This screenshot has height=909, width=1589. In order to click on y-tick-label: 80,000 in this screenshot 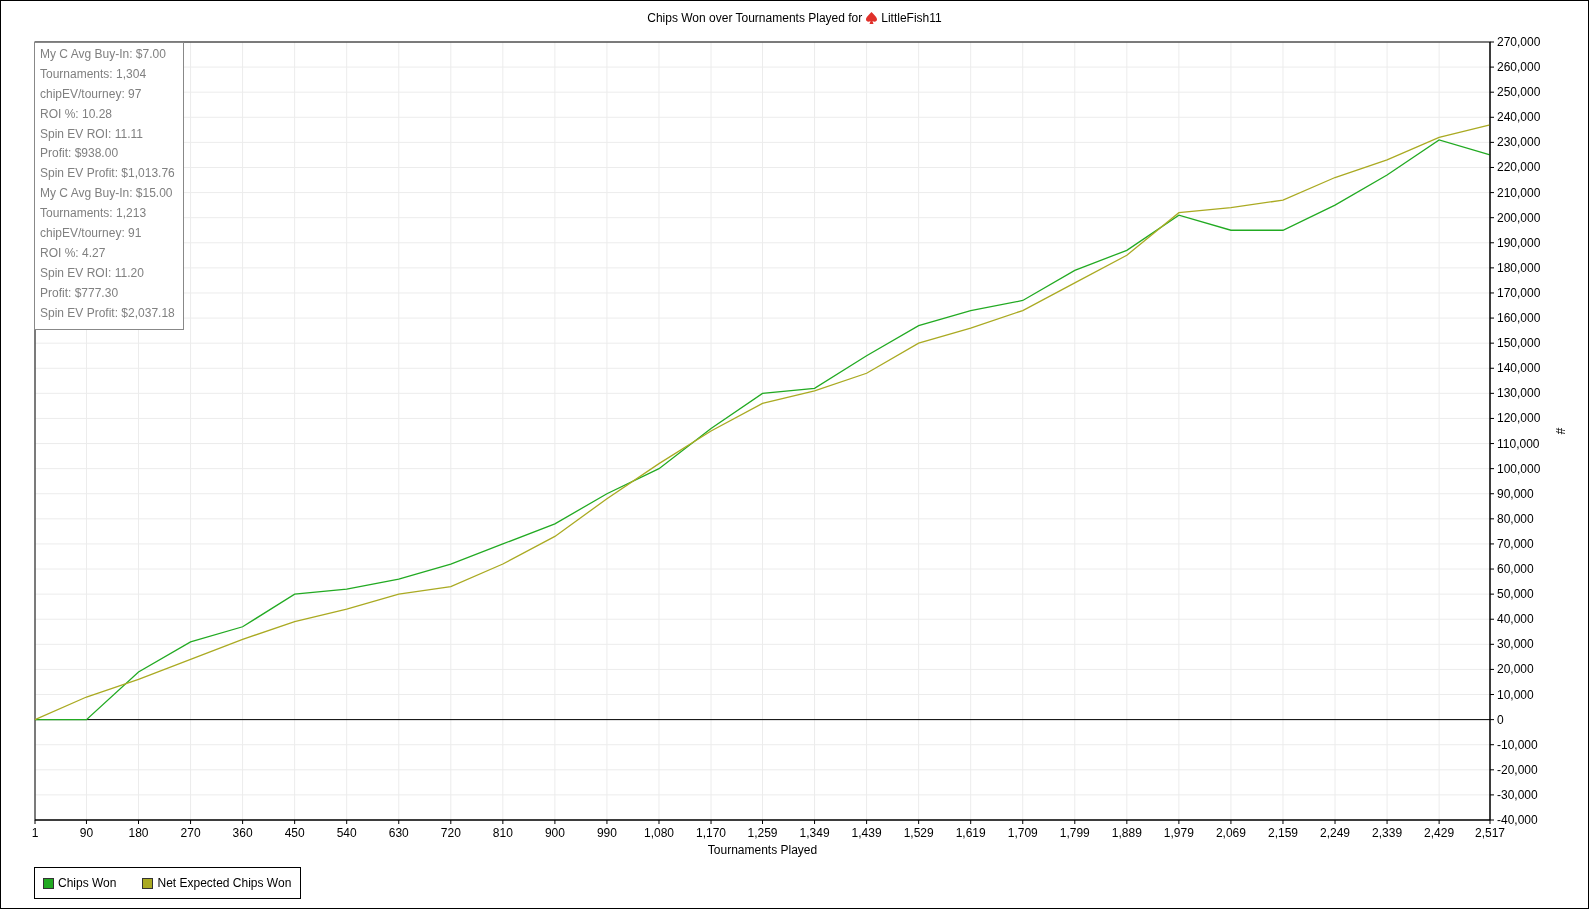, I will do `click(1515, 518)`.